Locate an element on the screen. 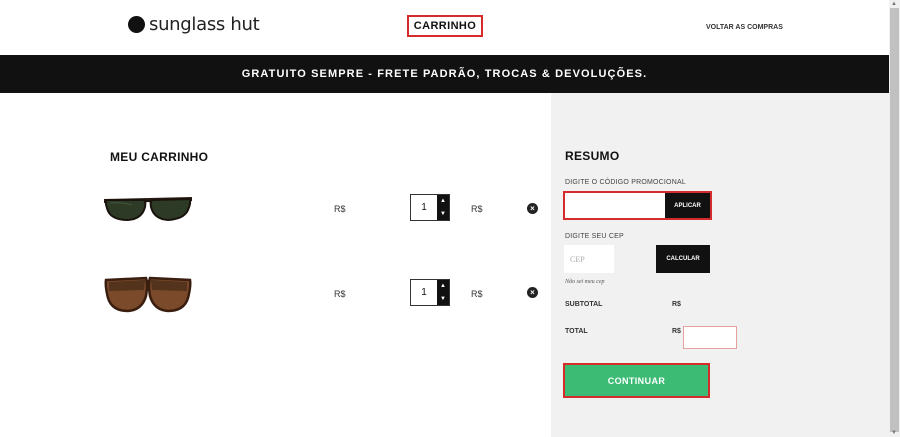 Image resolution: width=900 pixels, height=437 pixels. cep-help-link: Não sei meu cep is located at coordinates (585, 282).